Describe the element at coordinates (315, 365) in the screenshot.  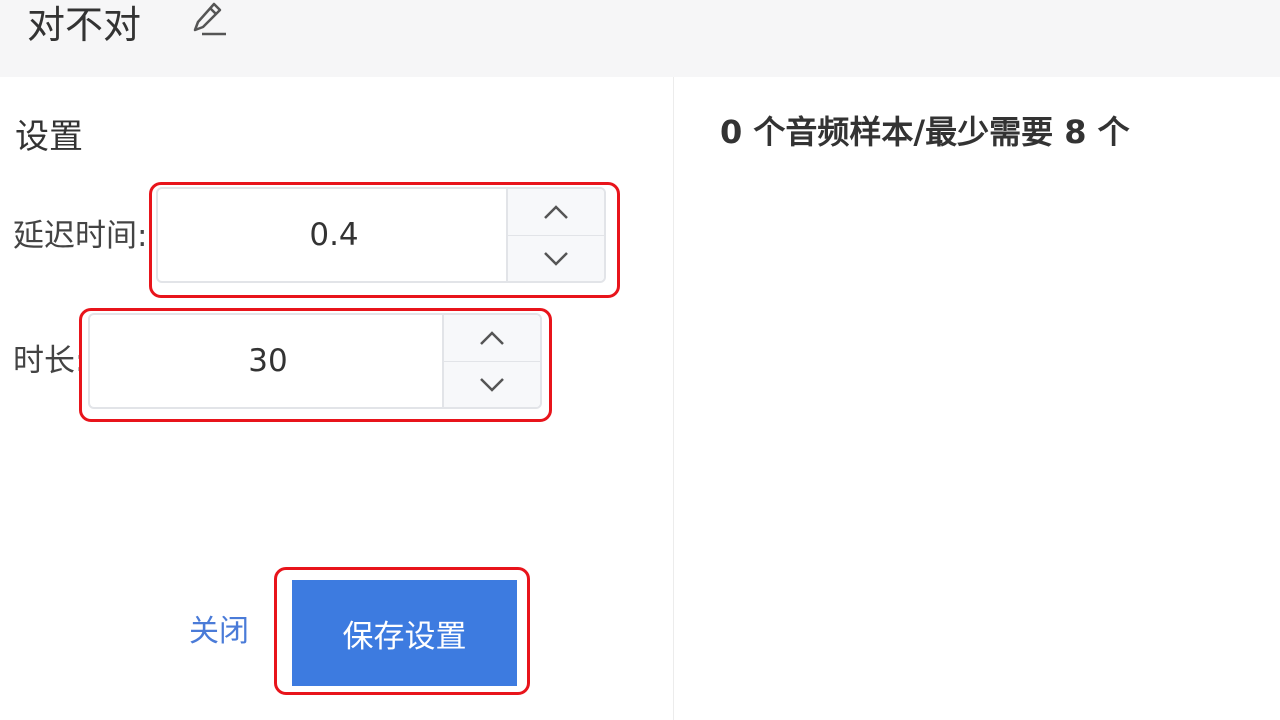
I see `duration-highlight-box` at that location.